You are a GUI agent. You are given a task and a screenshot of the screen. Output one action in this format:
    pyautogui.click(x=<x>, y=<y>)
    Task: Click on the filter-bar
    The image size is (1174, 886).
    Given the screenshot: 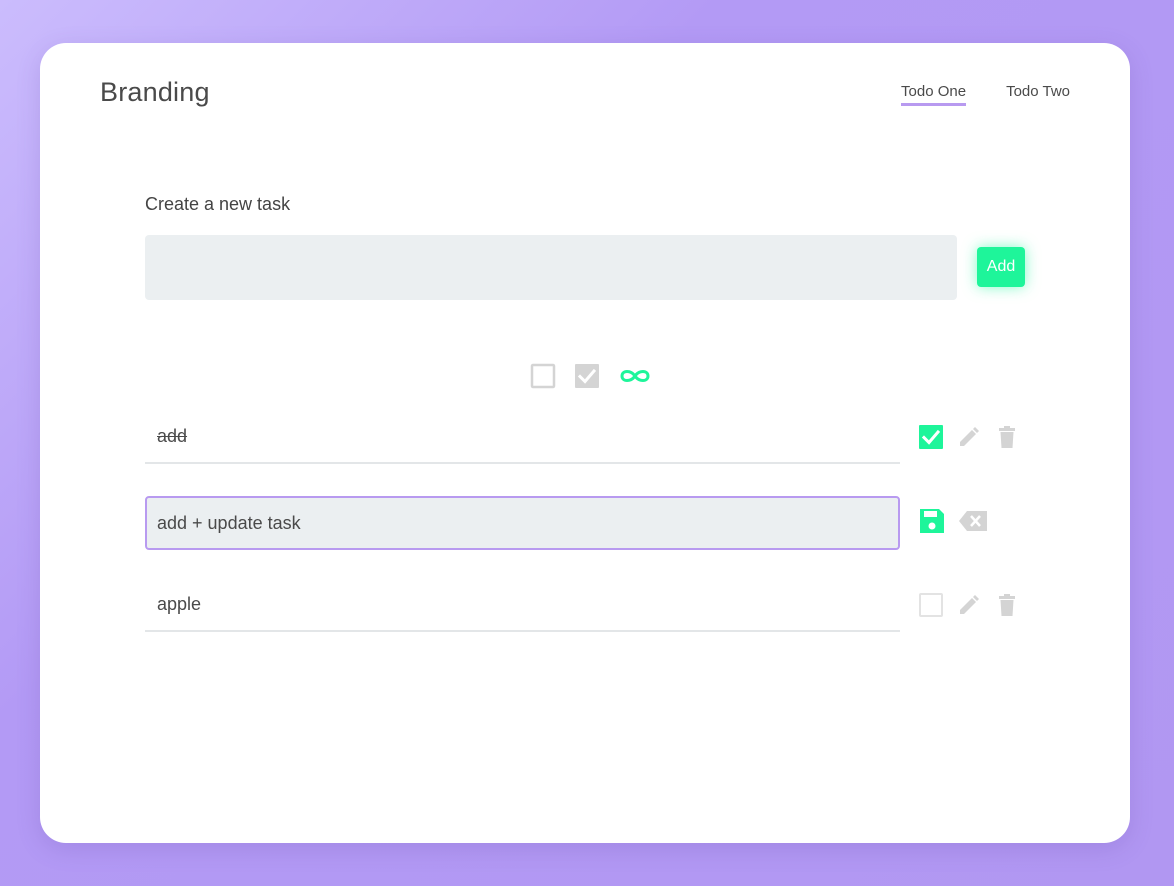 What is the action you would take?
    pyautogui.click(x=591, y=376)
    